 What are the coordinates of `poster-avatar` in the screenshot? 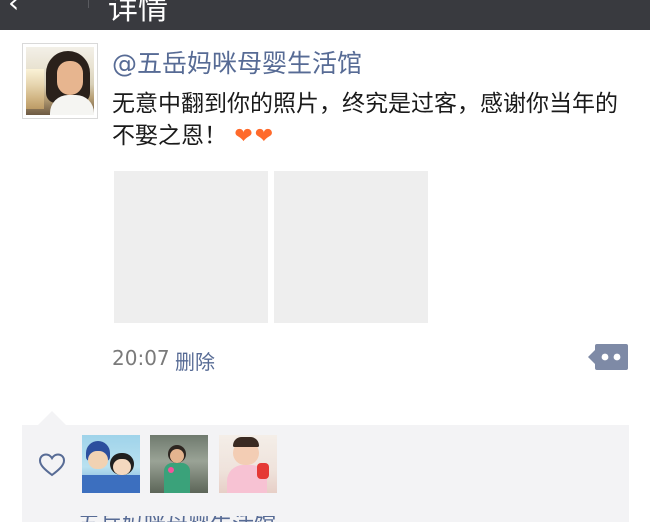 It's located at (60, 81).